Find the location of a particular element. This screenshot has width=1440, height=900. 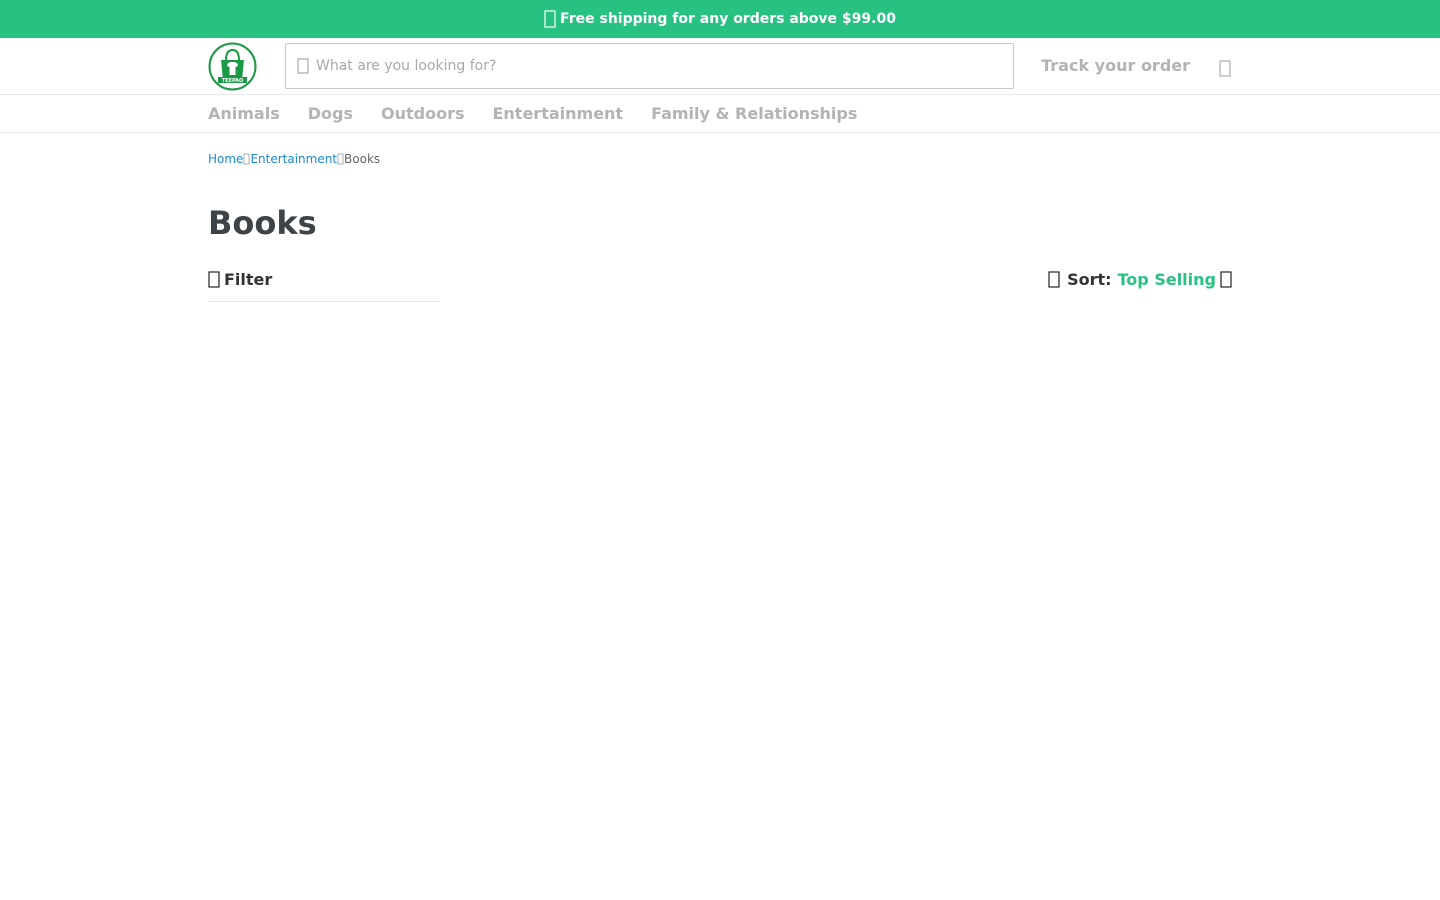

nav-item-dogs: Dogs is located at coordinates (330, 113).